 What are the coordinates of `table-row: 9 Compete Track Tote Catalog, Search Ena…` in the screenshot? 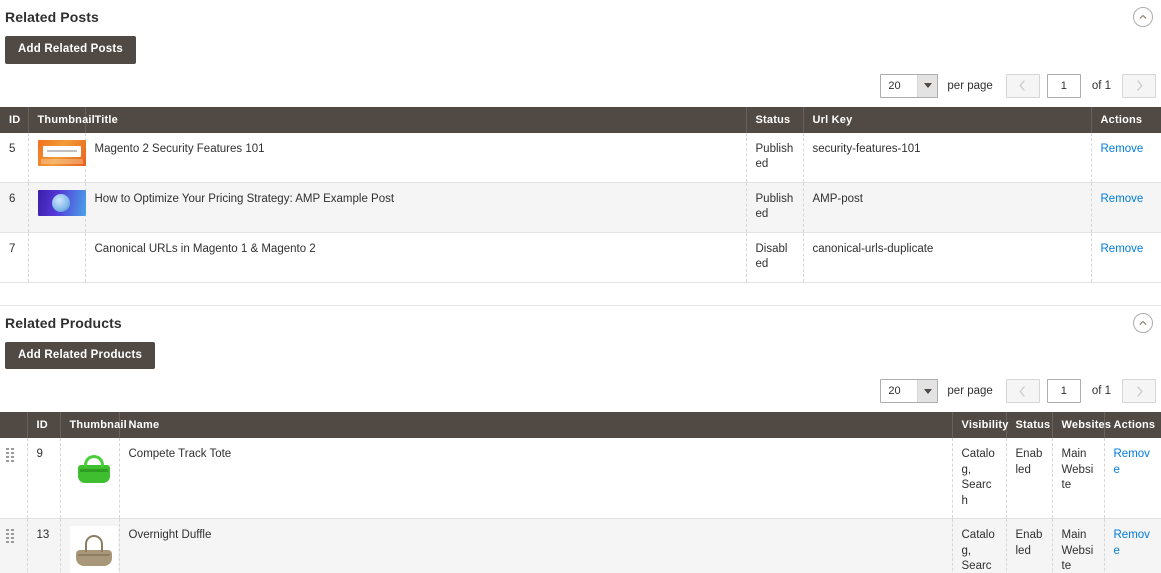 It's located at (580, 479).